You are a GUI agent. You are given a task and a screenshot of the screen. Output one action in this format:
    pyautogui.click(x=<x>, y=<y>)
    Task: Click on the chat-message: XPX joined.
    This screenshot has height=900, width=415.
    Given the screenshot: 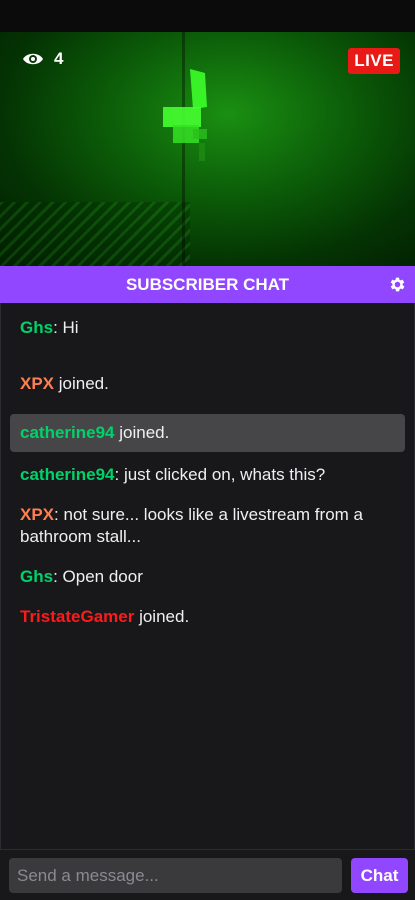 What is the action you would take?
    pyautogui.click(x=207, y=384)
    